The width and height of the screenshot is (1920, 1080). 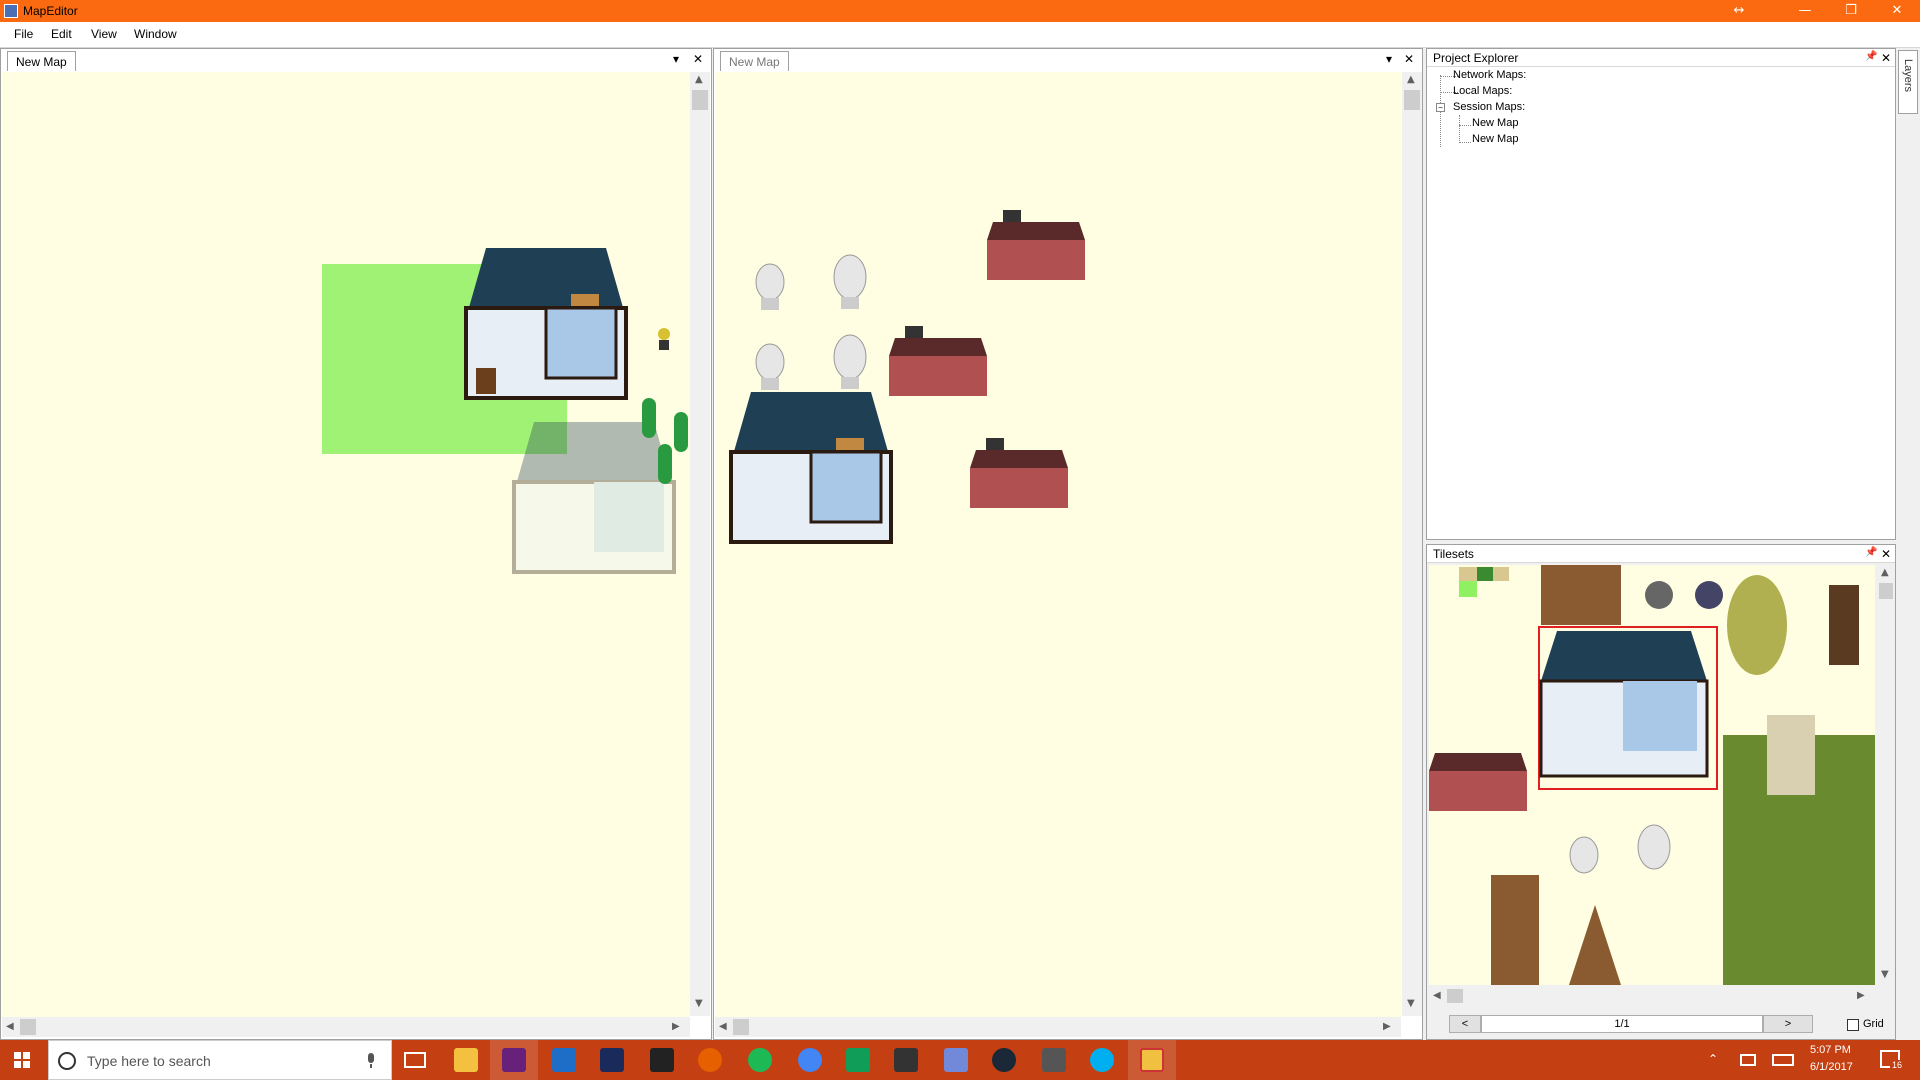 What do you see at coordinates (754, 61) in the screenshot?
I see `tab-new-map-right: New Map` at bounding box center [754, 61].